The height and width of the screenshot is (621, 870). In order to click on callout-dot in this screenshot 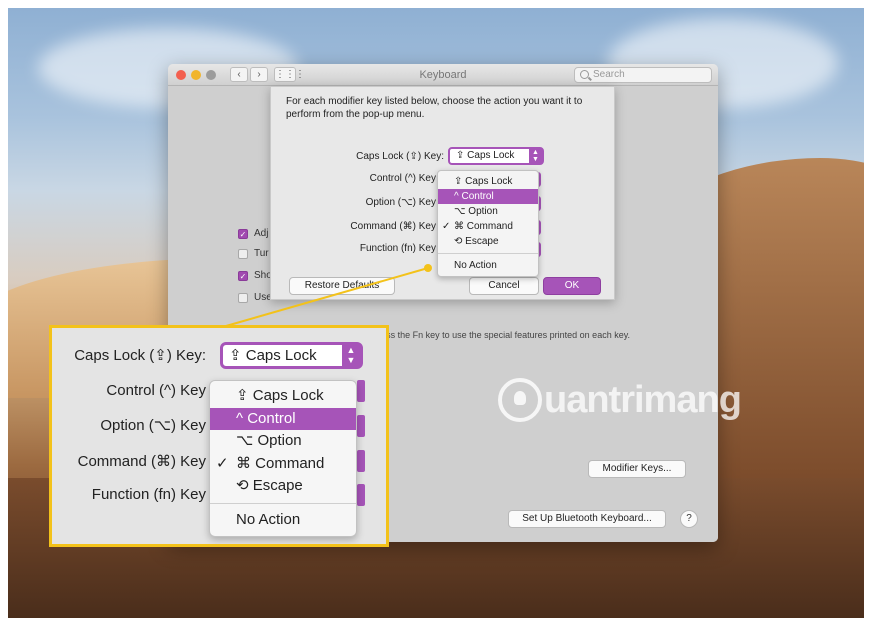, I will do `click(428, 268)`.